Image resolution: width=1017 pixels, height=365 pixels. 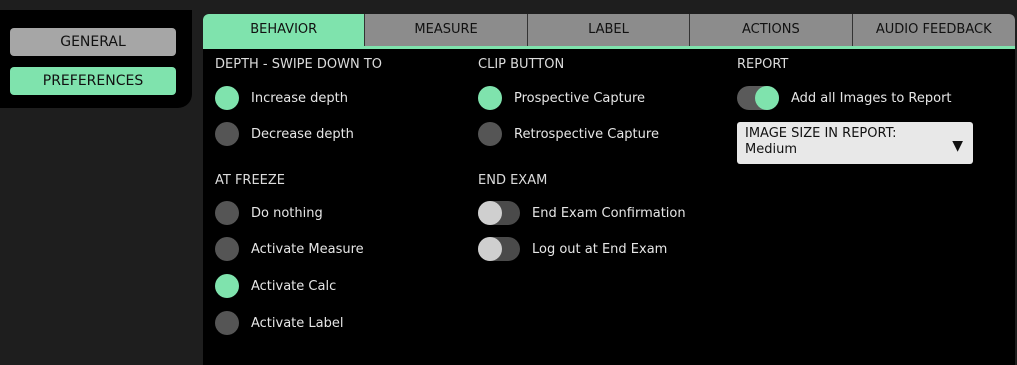 I want to click on radio-label: Retrospective Capture, so click(x=586, y=134).